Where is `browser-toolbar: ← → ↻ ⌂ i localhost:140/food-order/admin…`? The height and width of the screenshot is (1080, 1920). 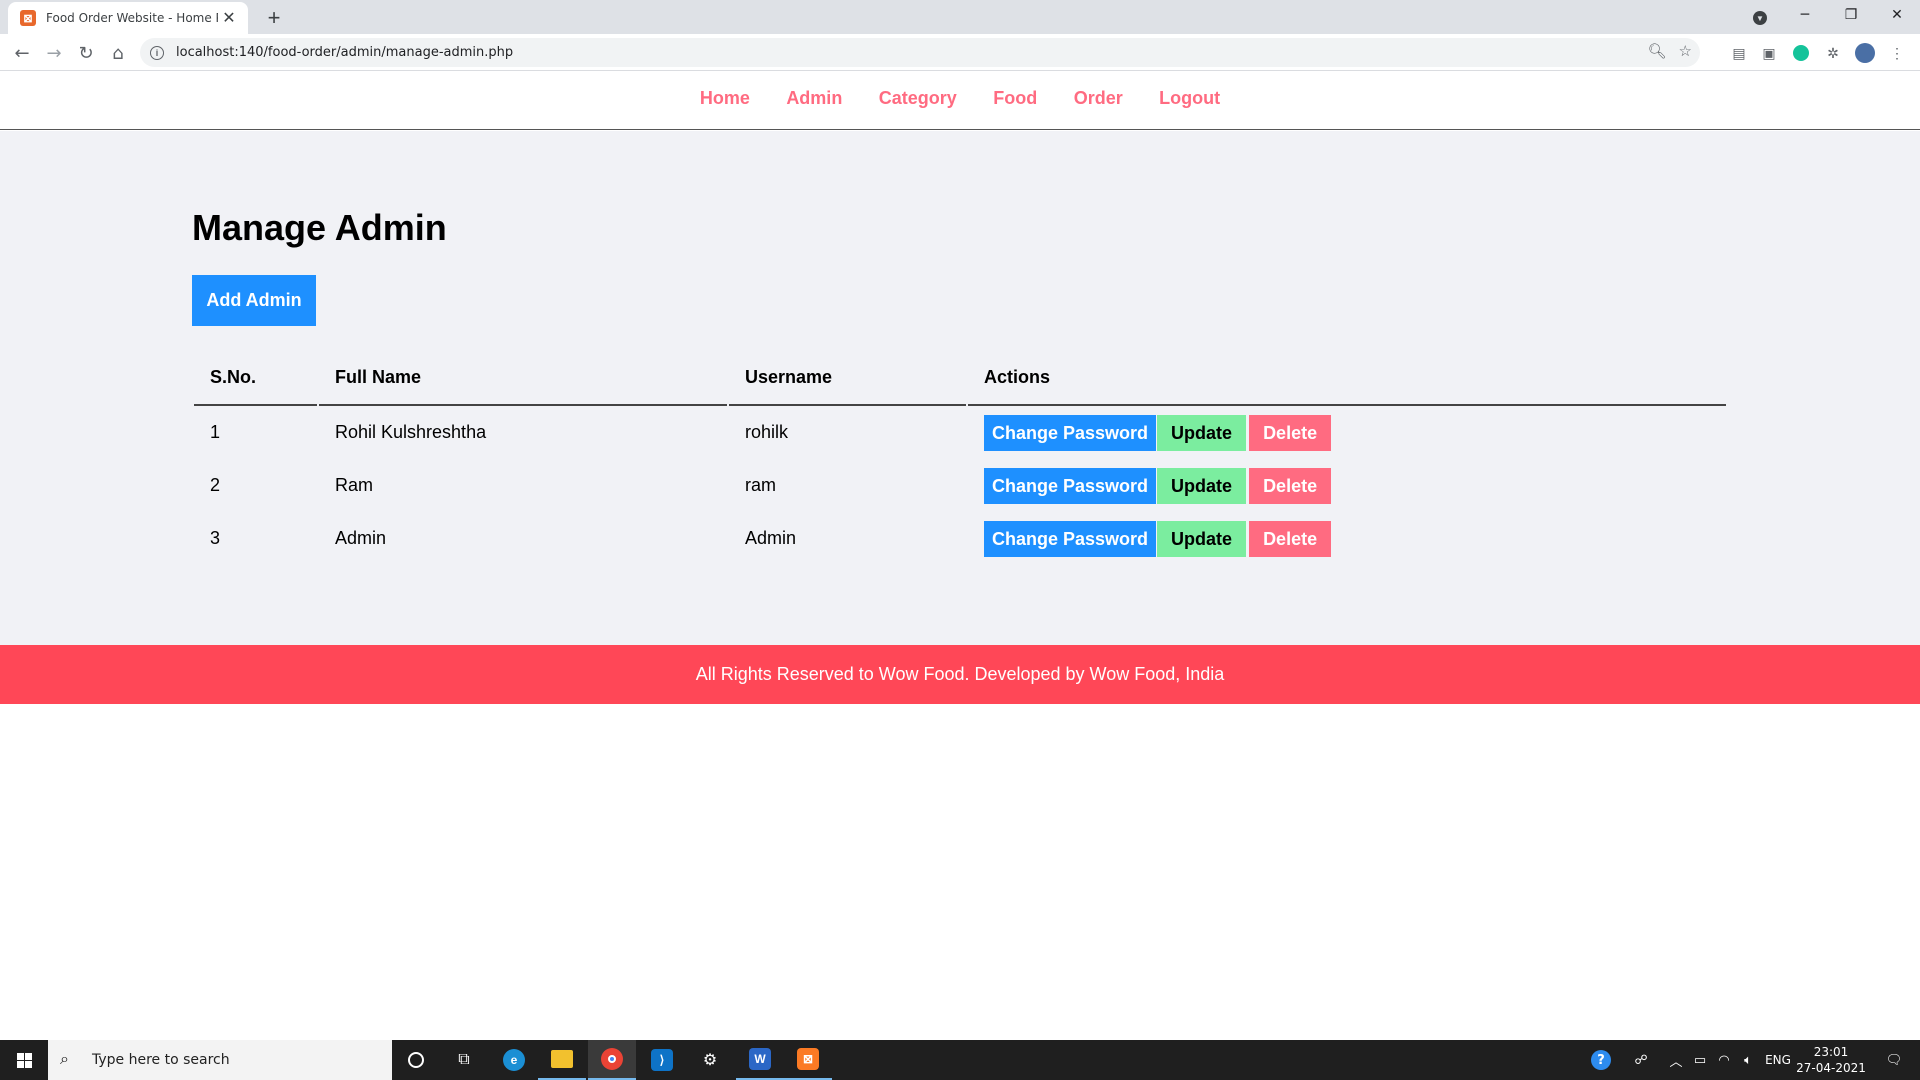
browser-toolbar: ← → ↻ ⌂ i localhost:140/food-order/admin… is located at coordinates (960, 52).